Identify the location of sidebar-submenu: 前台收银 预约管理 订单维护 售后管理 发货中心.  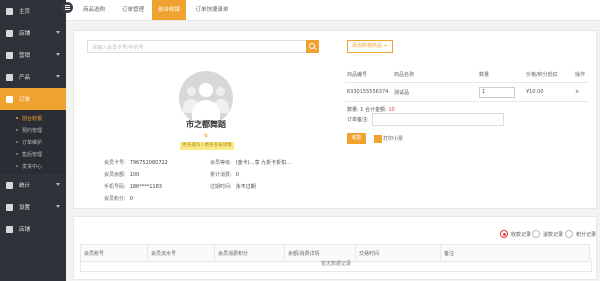
(33, 142).